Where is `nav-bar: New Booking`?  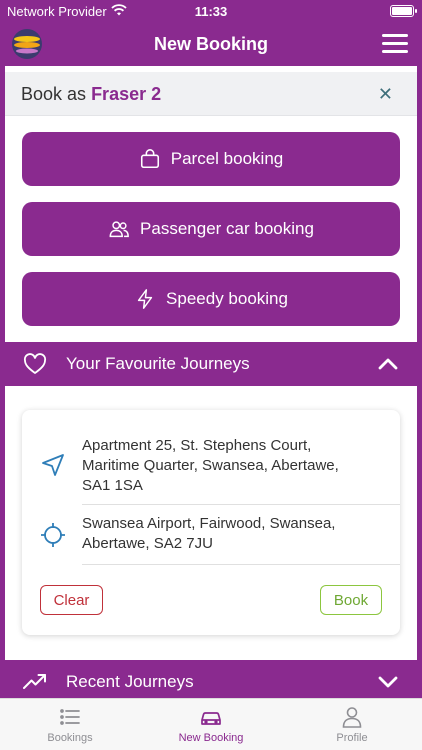 nav-bar: New Booking is located at coordinates (211, 44).